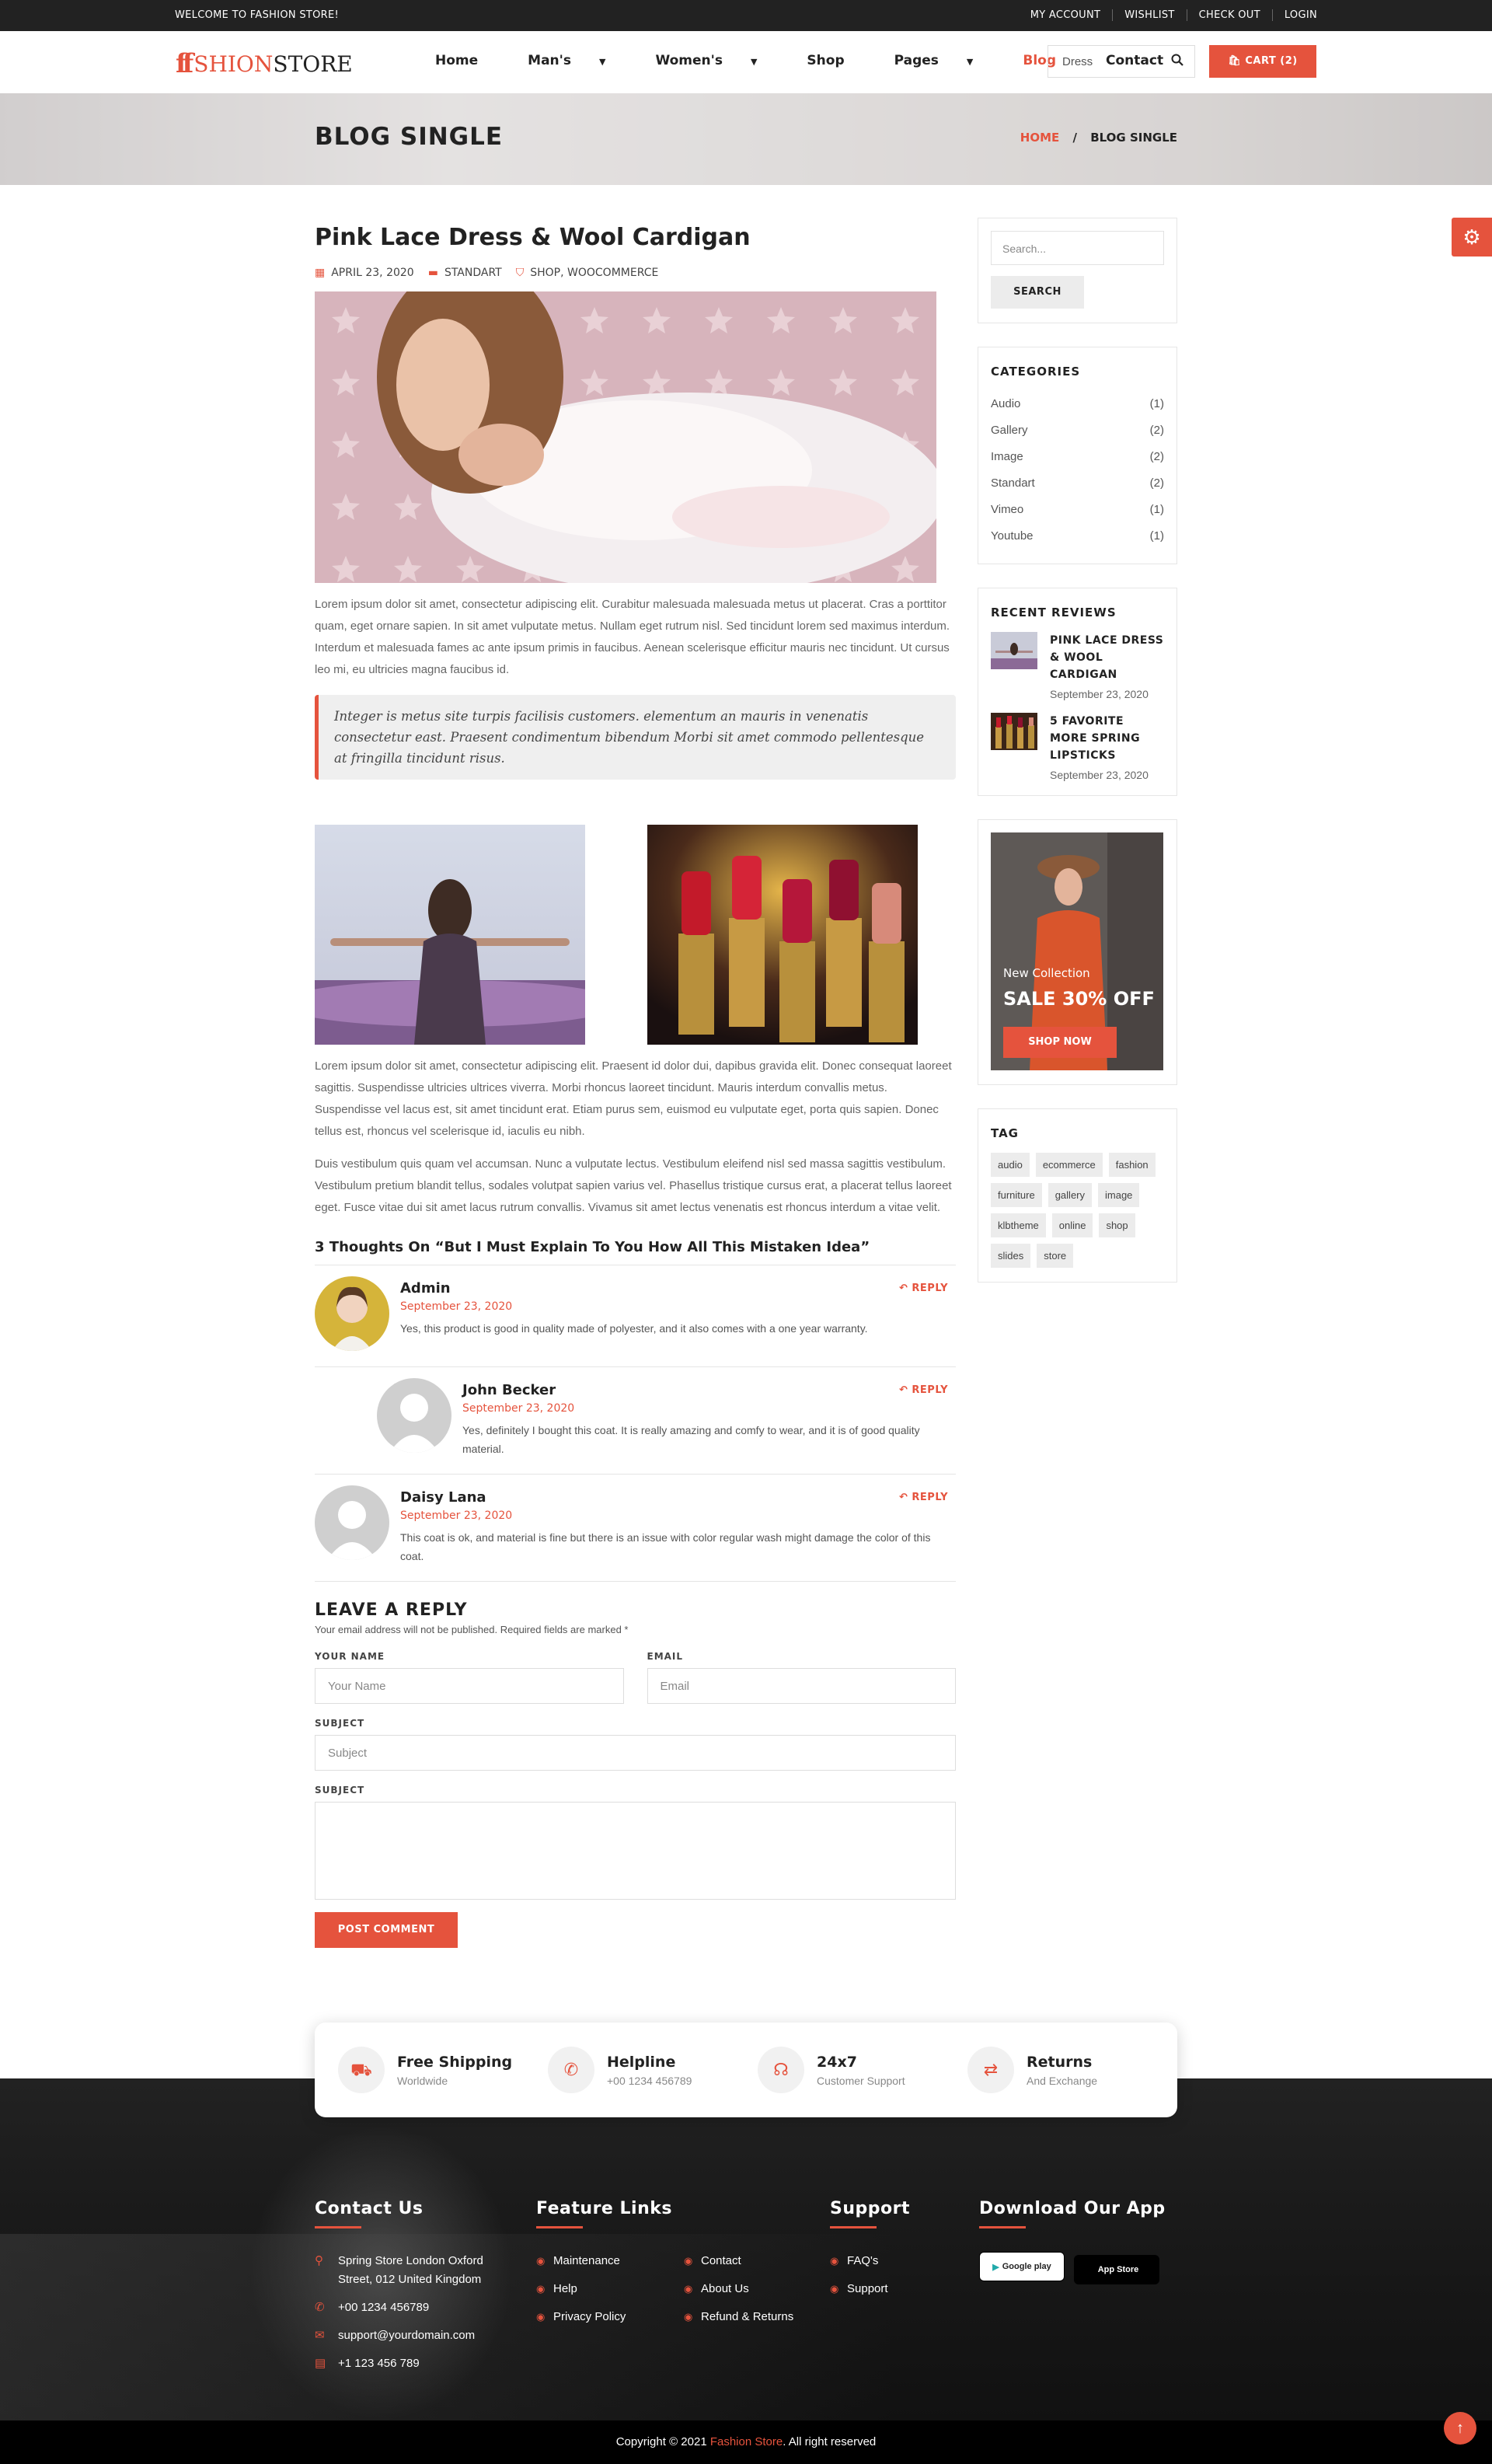  Describe the element at coordinates (565, 2289) in the screenshot. I see `footer-link: Help` at that location.